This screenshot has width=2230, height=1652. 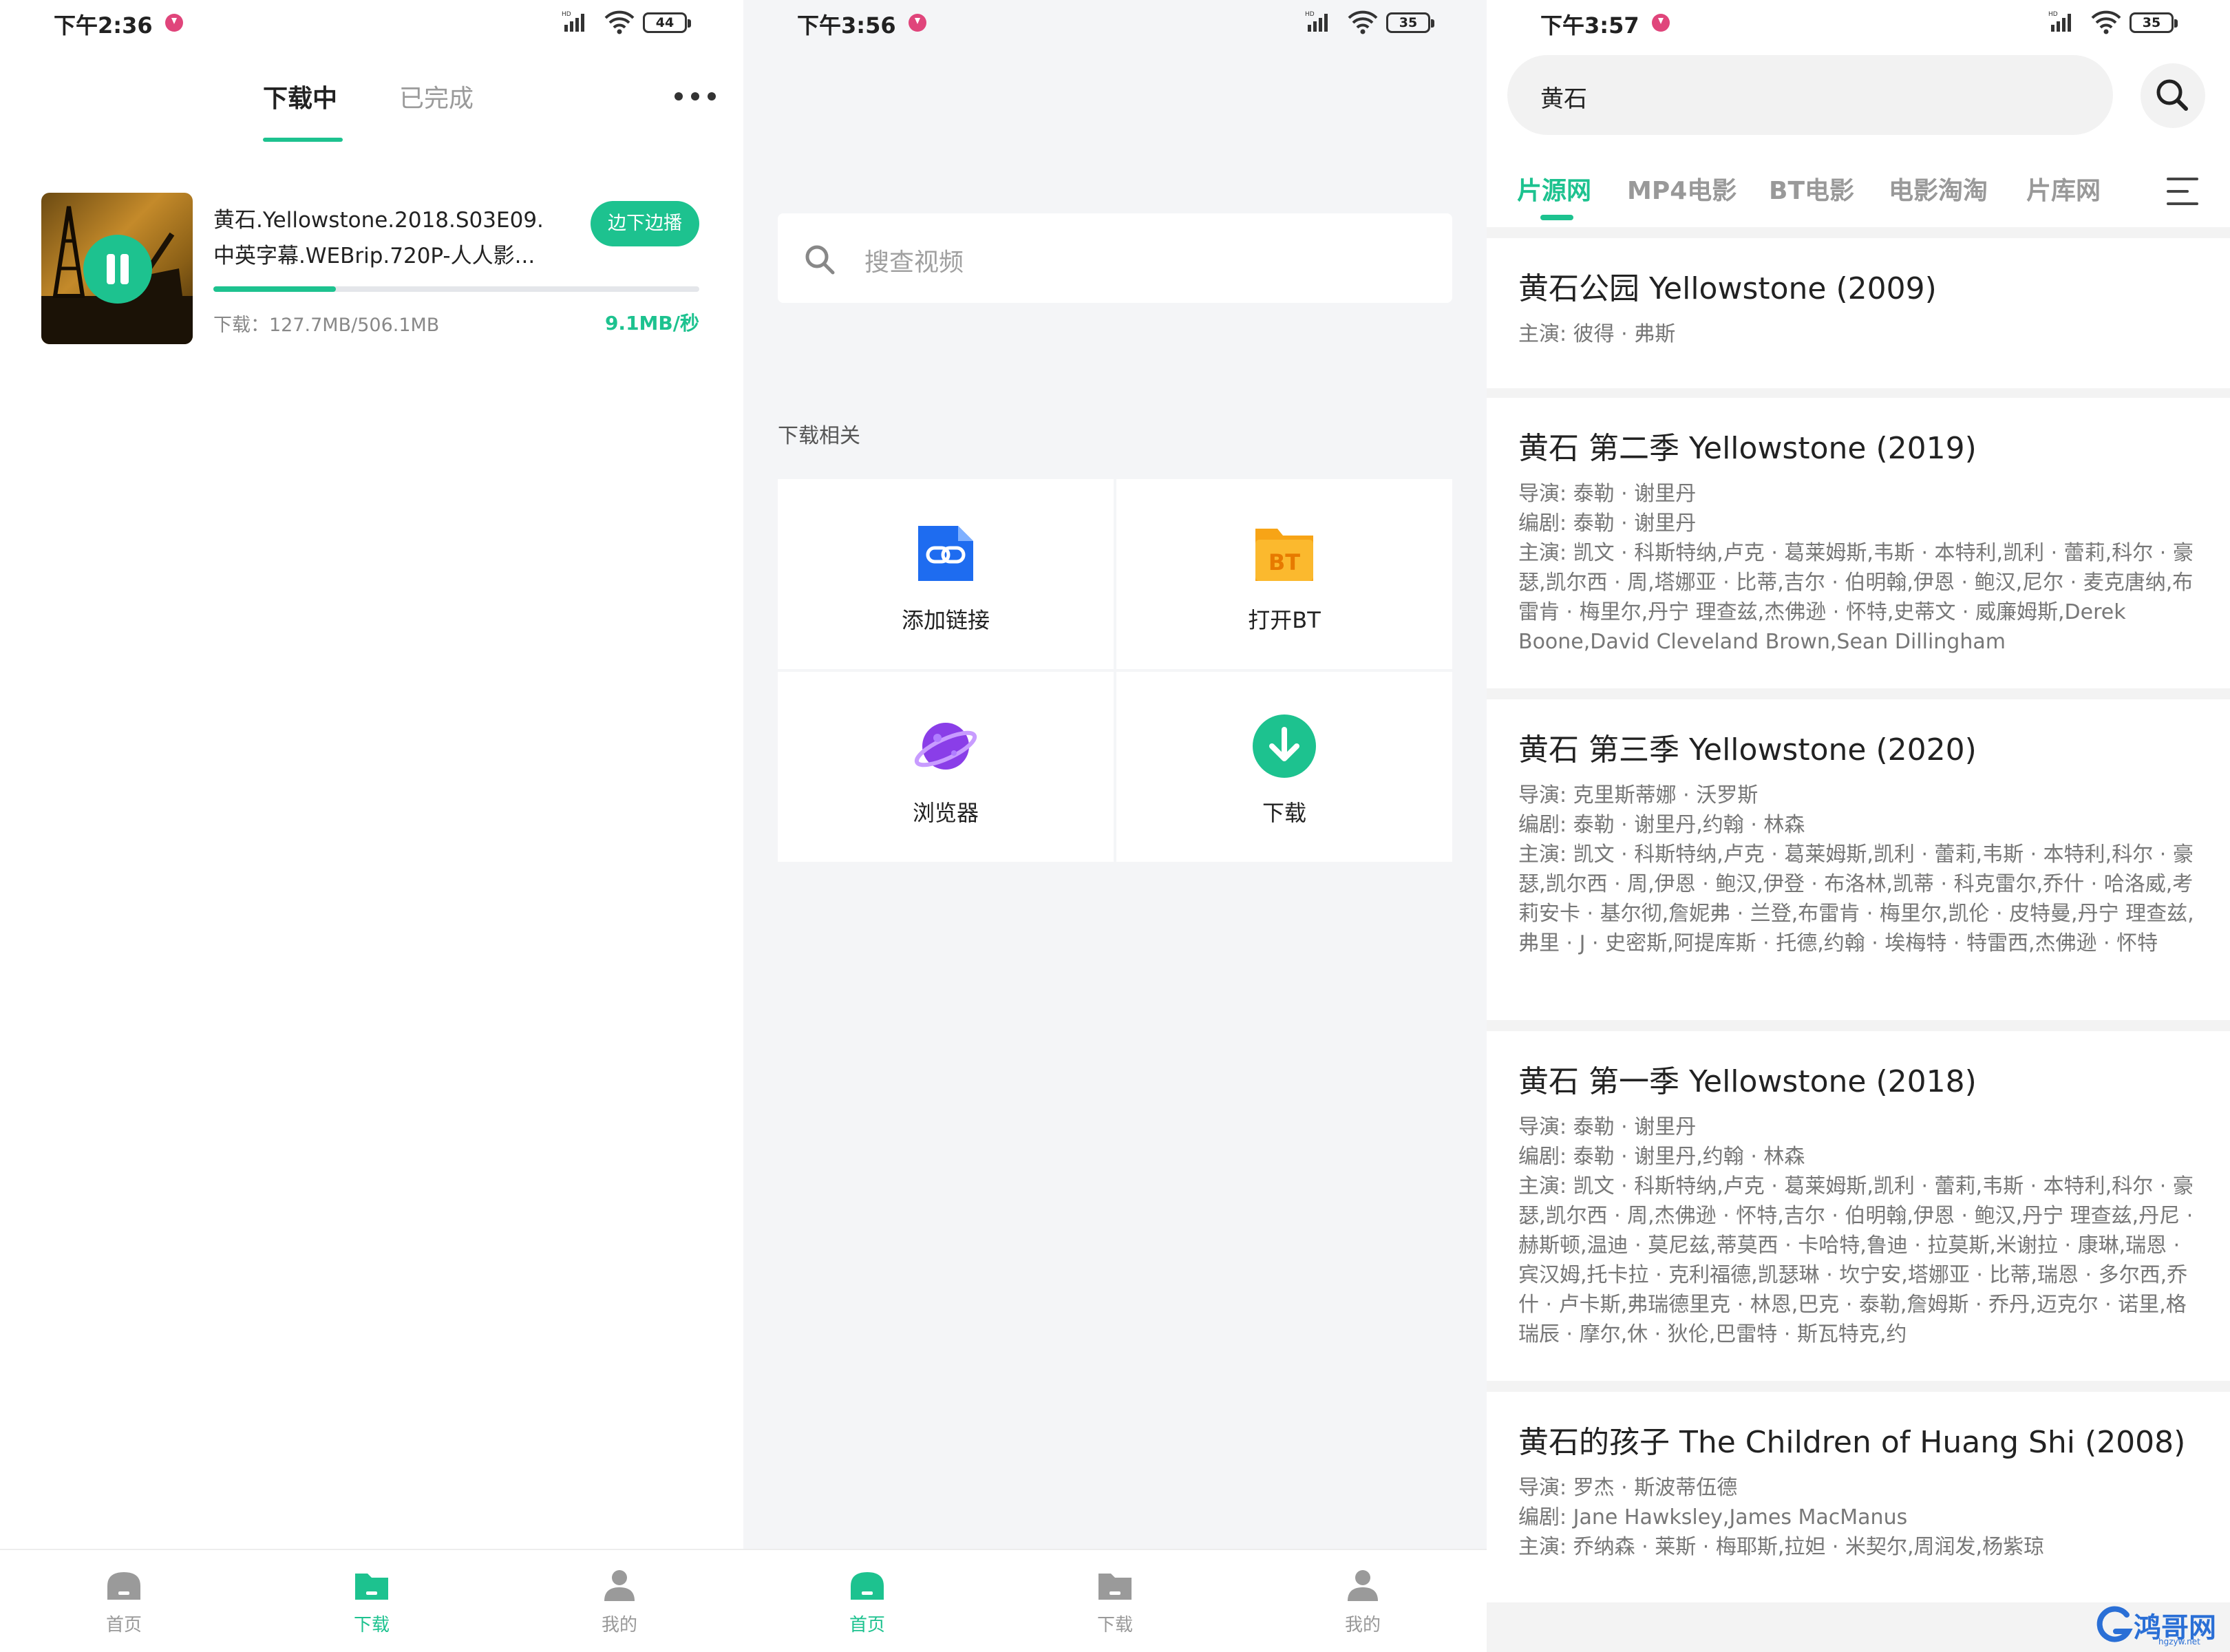 What do you see at coordinates (945, 620) in the screenshot?
I see `add-link-label: 添加链接` at bounding box center [945, 620].